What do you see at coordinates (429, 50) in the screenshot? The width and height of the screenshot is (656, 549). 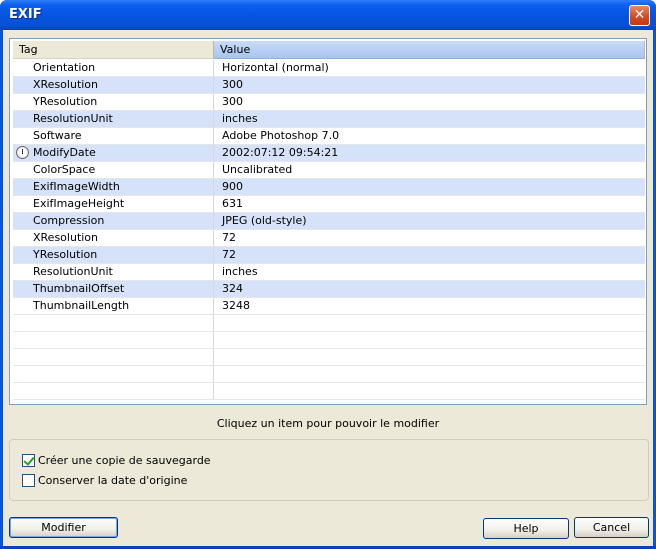 I see `column-header-value: Value` at bounding box center [429, 50].